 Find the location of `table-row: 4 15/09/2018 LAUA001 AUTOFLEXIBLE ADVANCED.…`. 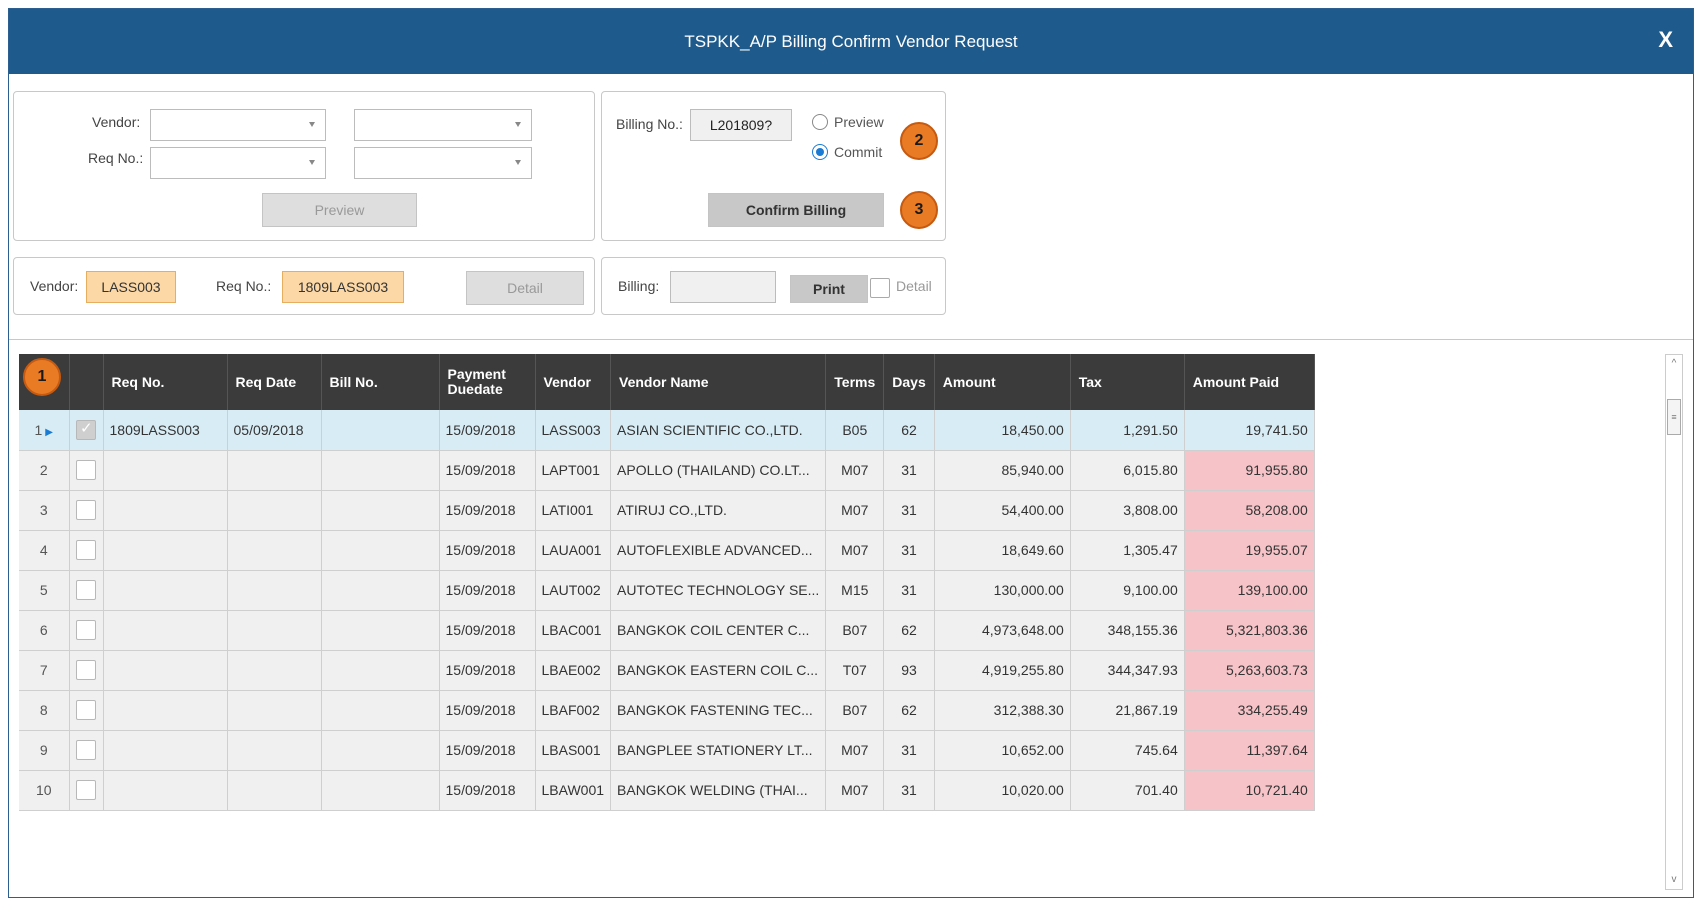

table-row: 4 15/09/2018 LAUA001 AUTOFLEXIBLE ADVANCED.… is located at coordinates (667, 550).